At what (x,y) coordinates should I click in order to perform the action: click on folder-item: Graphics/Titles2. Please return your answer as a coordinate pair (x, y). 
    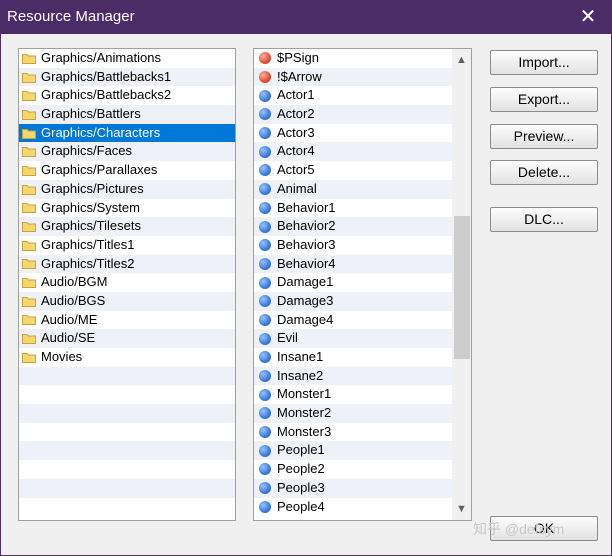
    Looking at the image, I should click on (127, 264).